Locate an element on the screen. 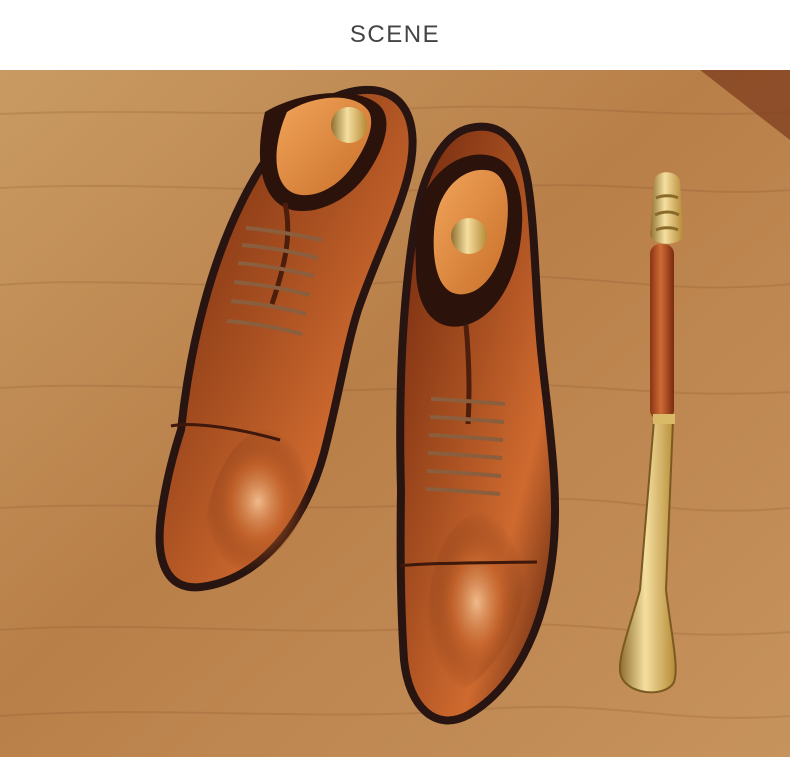  header: SCENE is located at coordinates (395, 35).